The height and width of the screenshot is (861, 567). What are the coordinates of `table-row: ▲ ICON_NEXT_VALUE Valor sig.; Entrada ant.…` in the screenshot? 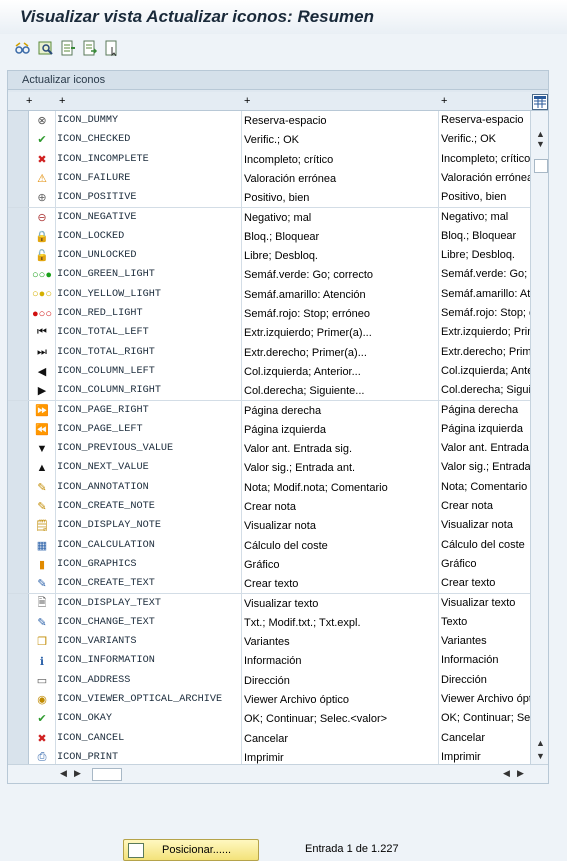 It's located at (278, 468).